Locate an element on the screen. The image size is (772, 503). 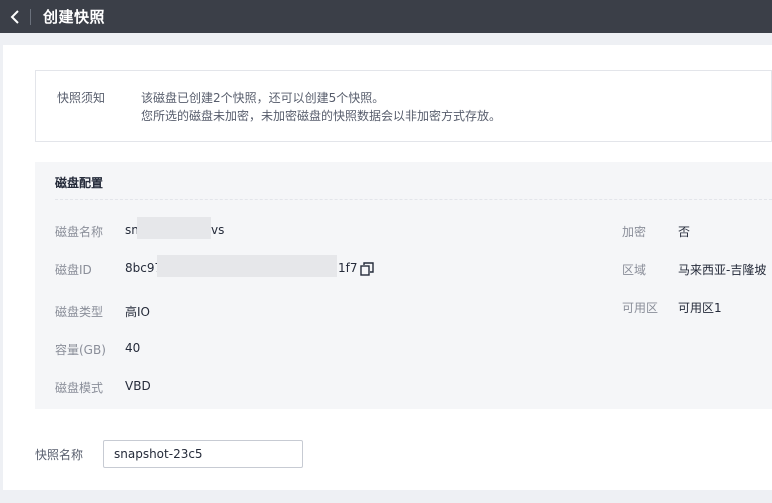
disk-id-label: 磁盘ID is located at coordinates (73, 270).